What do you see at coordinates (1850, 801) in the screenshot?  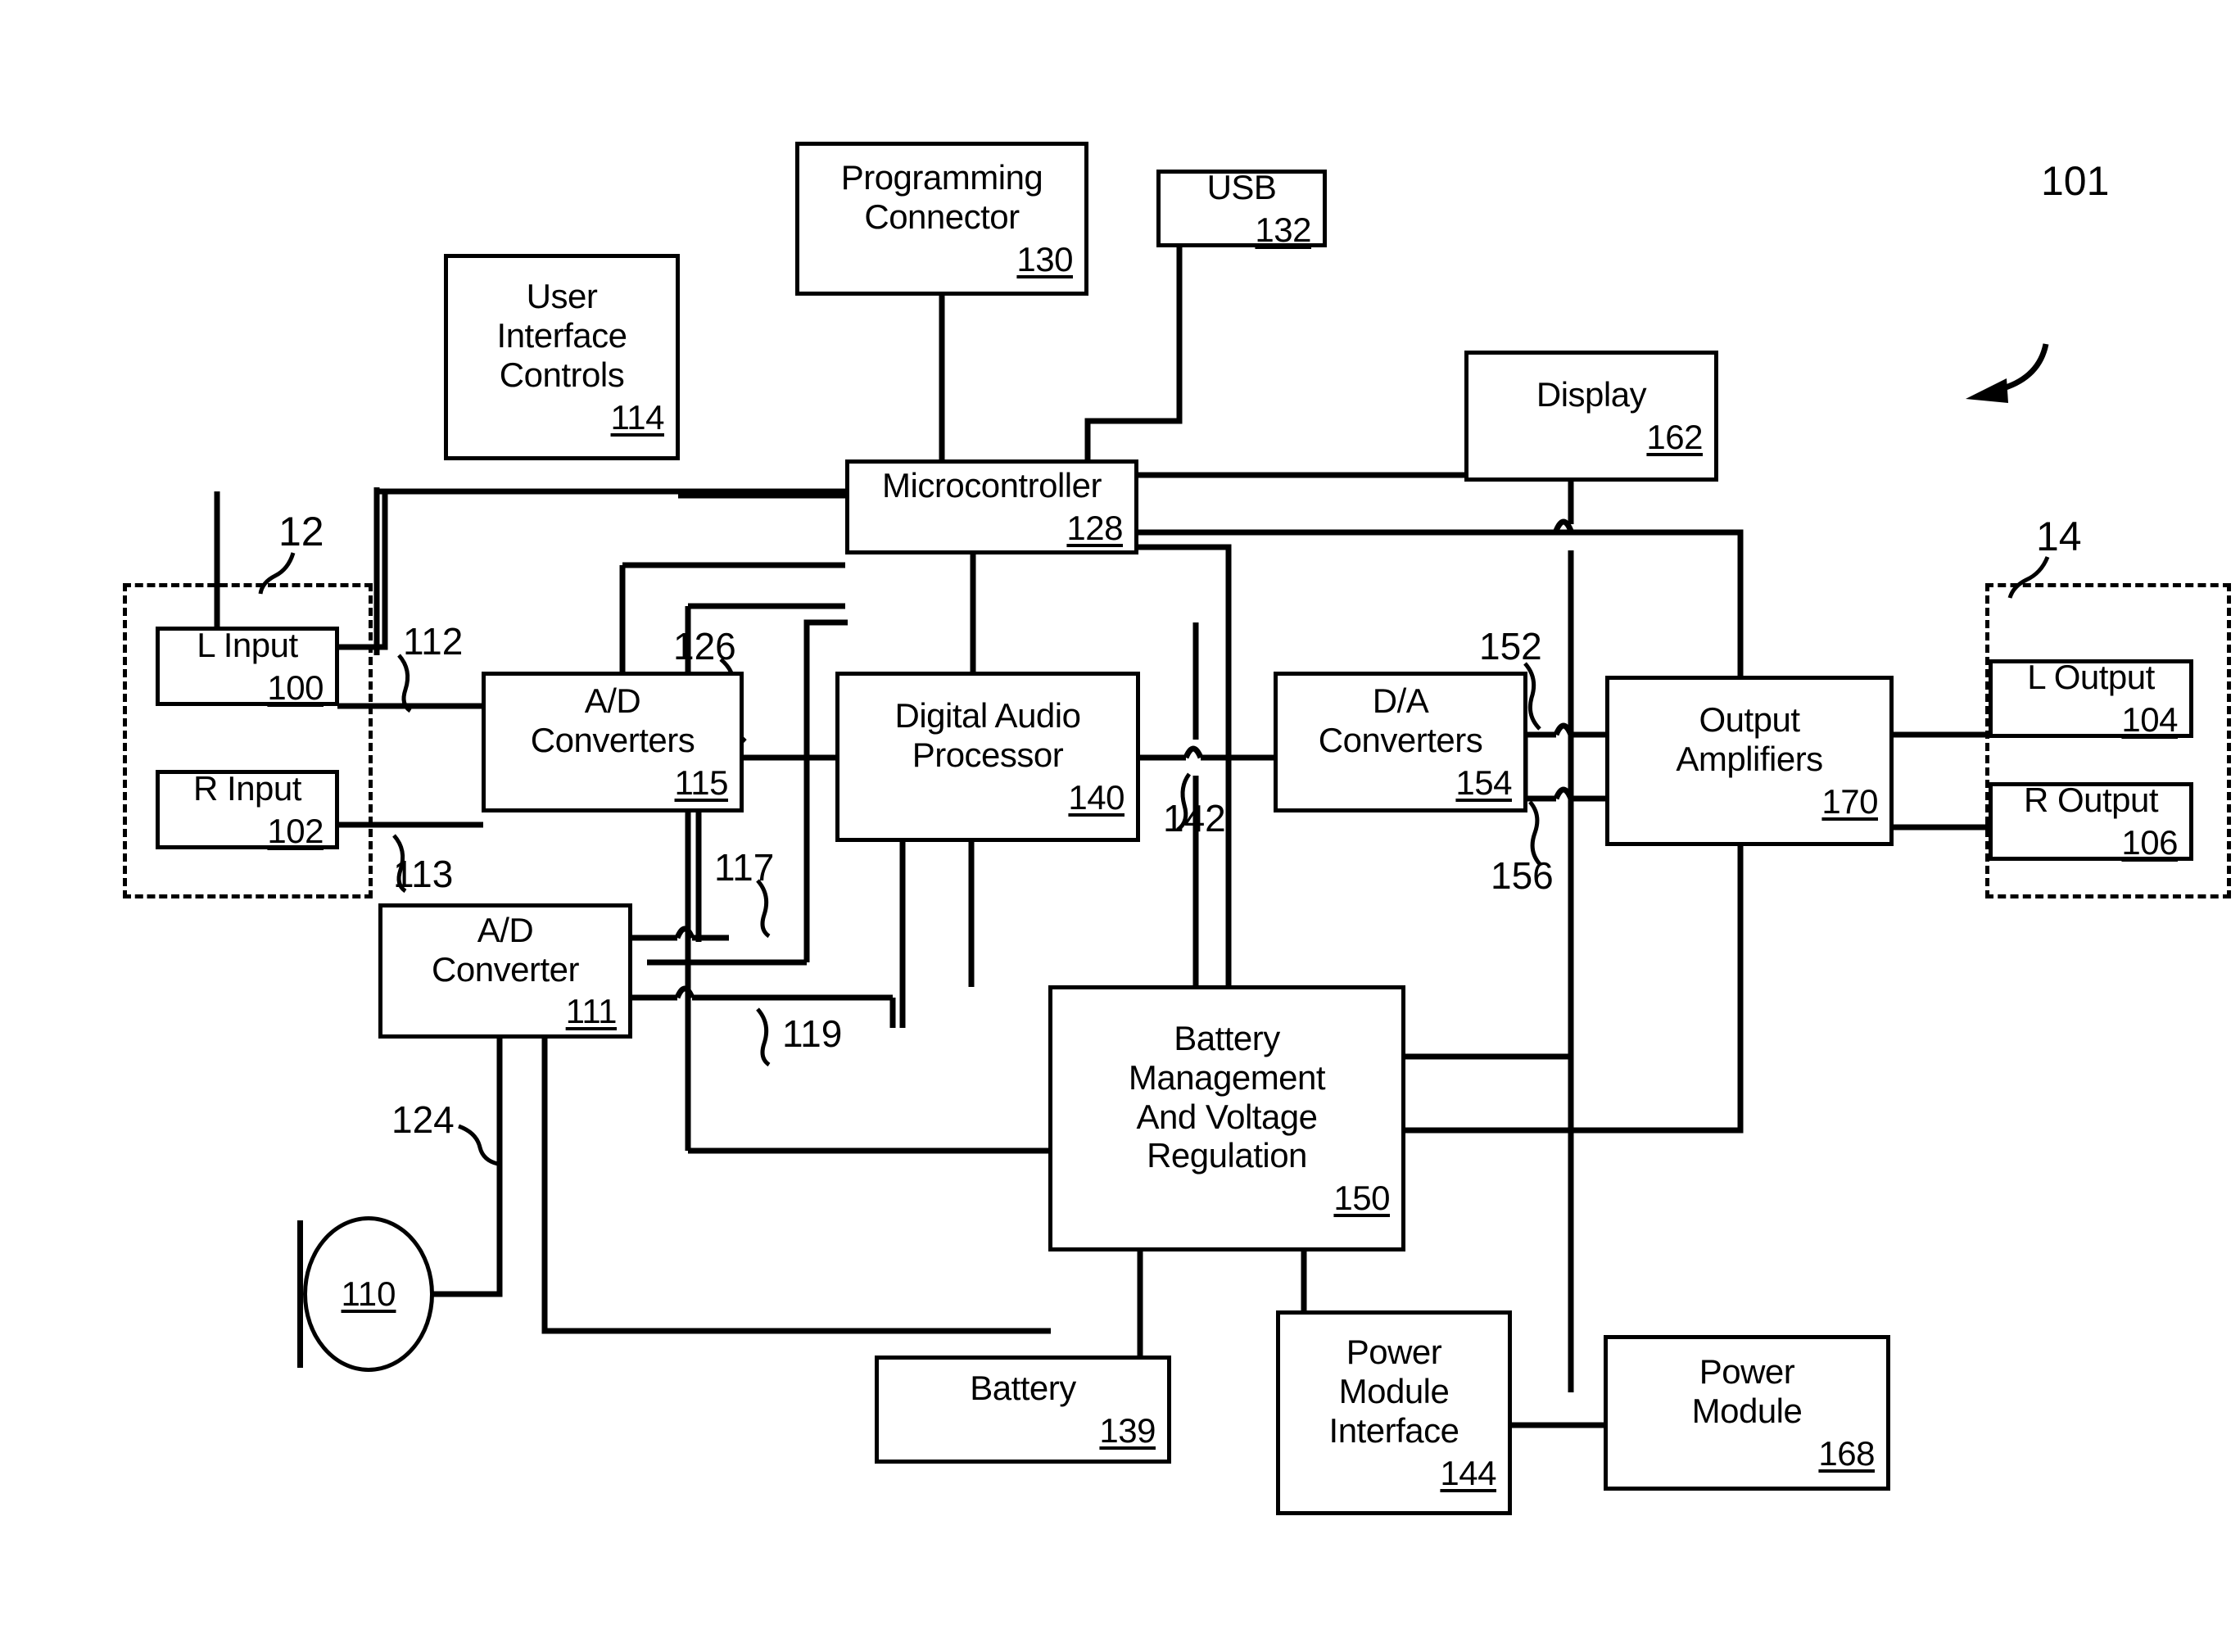 I see `block-ref: 170` at bounding box center [1850, 801].